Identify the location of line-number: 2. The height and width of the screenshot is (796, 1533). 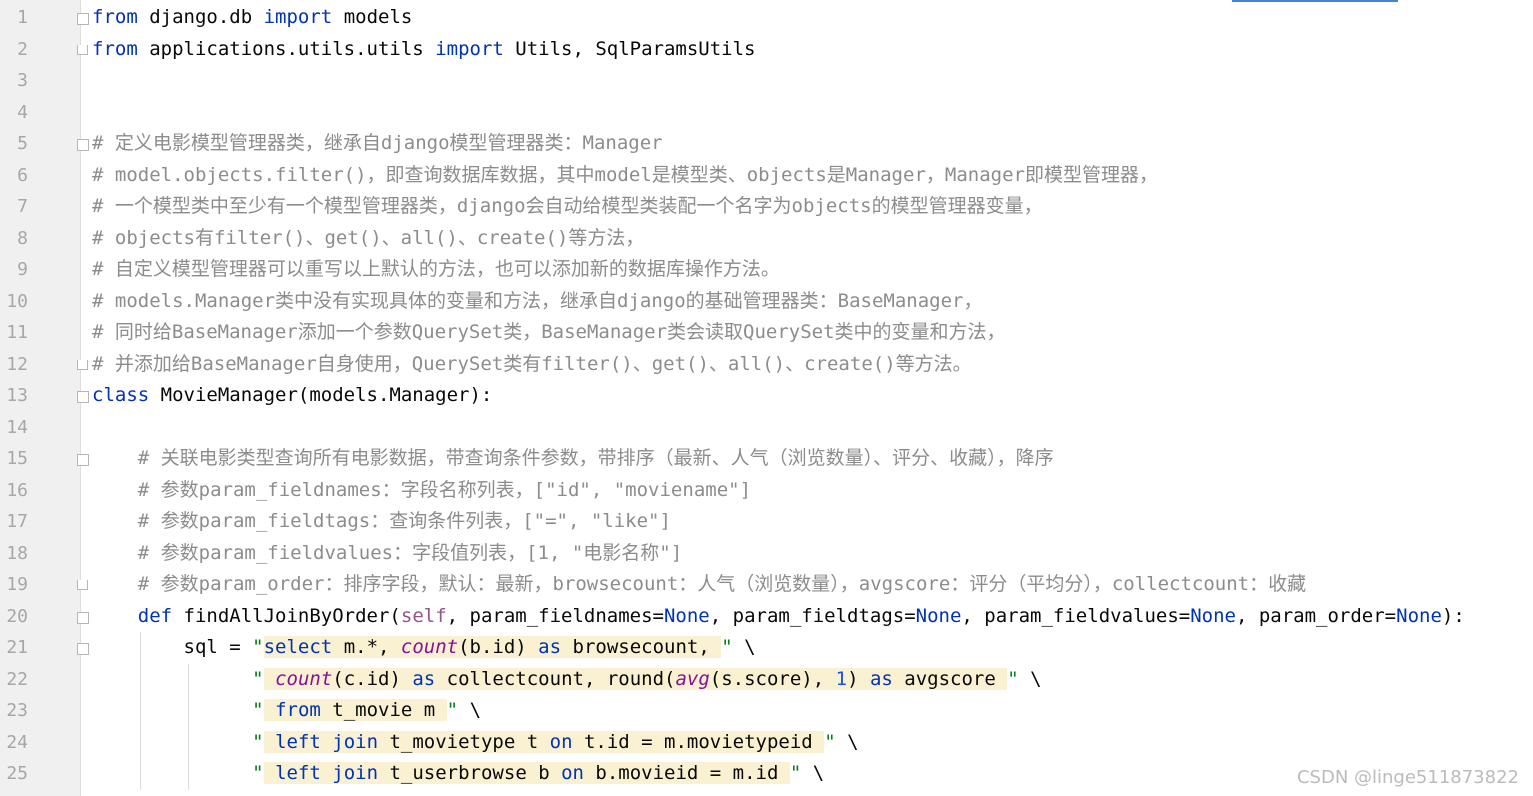
(22, 49).